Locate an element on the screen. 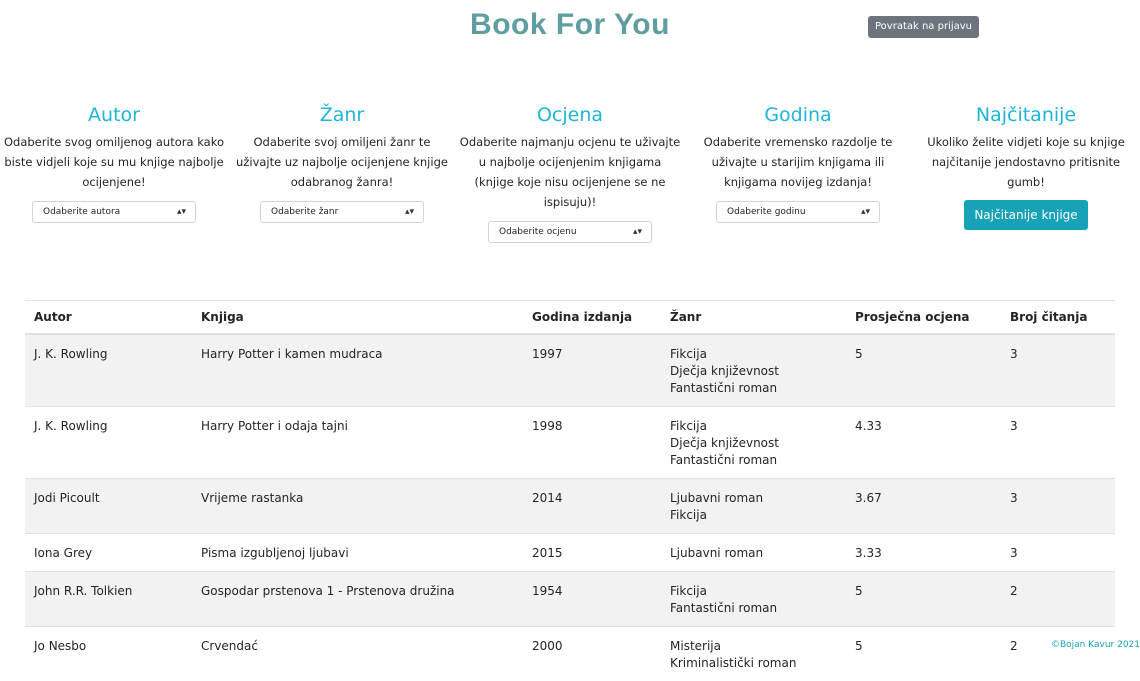 The image size is (1140, 681). select-value: Odaberite godinu is located at coordinates (766, 212).